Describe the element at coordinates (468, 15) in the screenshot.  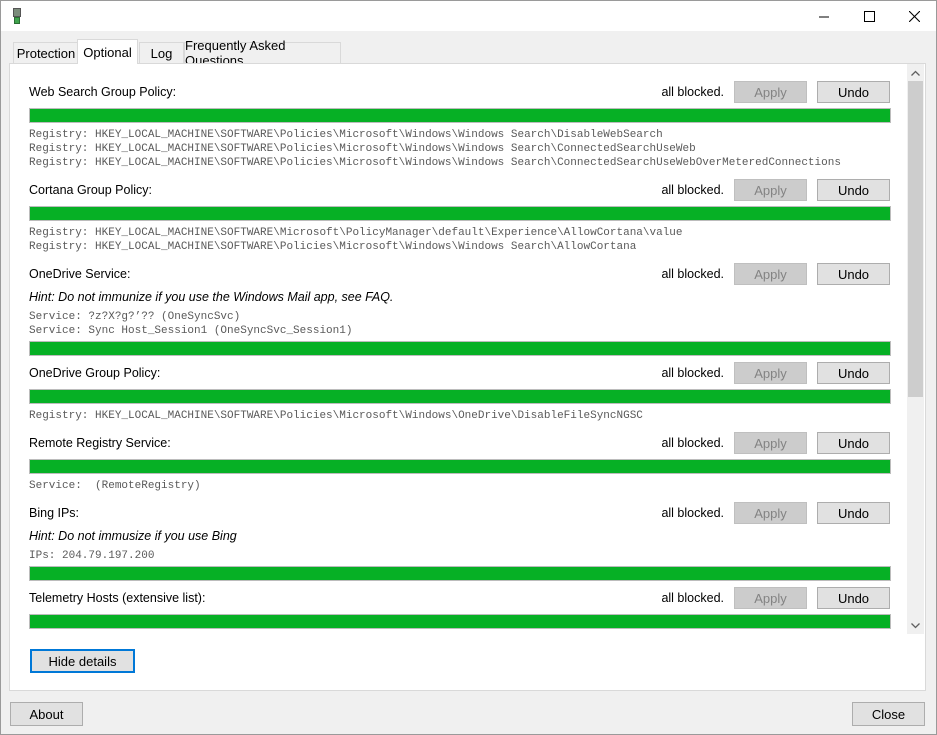
I see `title-bar` at that location.